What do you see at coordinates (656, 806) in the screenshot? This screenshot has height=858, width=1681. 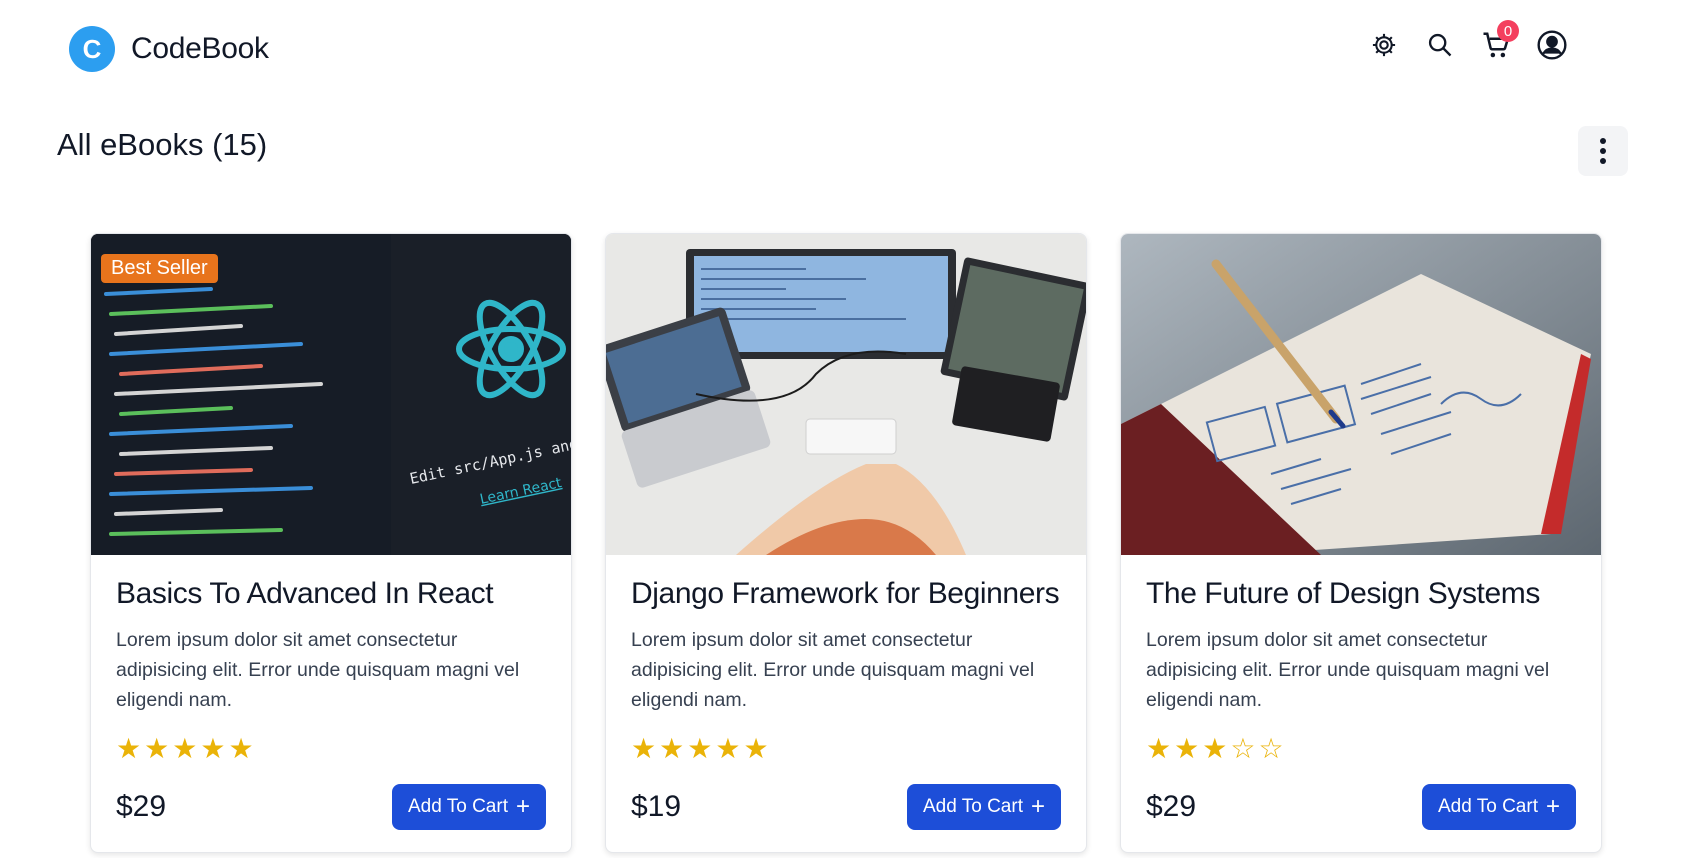 I see `product-price: $19` at bounding box center [656, 806].